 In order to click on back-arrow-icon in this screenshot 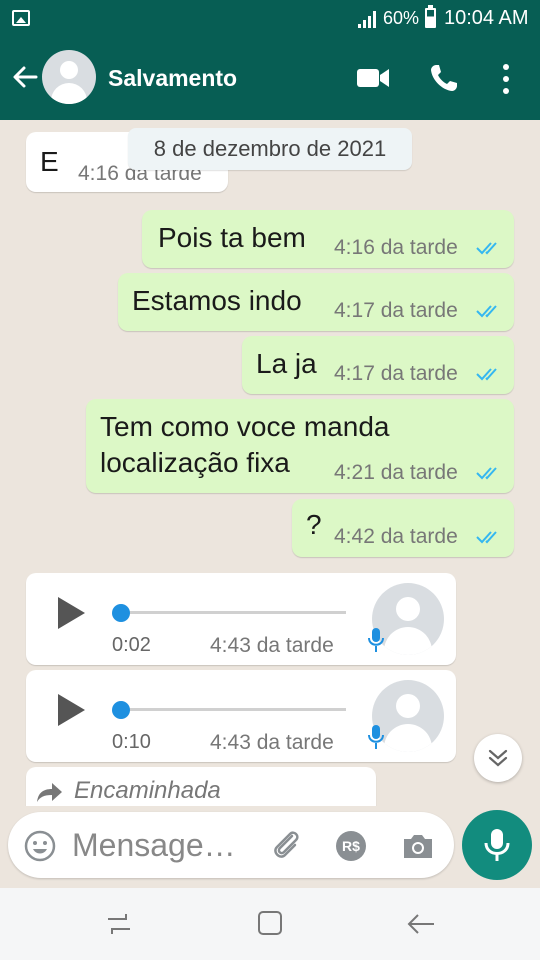, I will do `click(25, 77)`.